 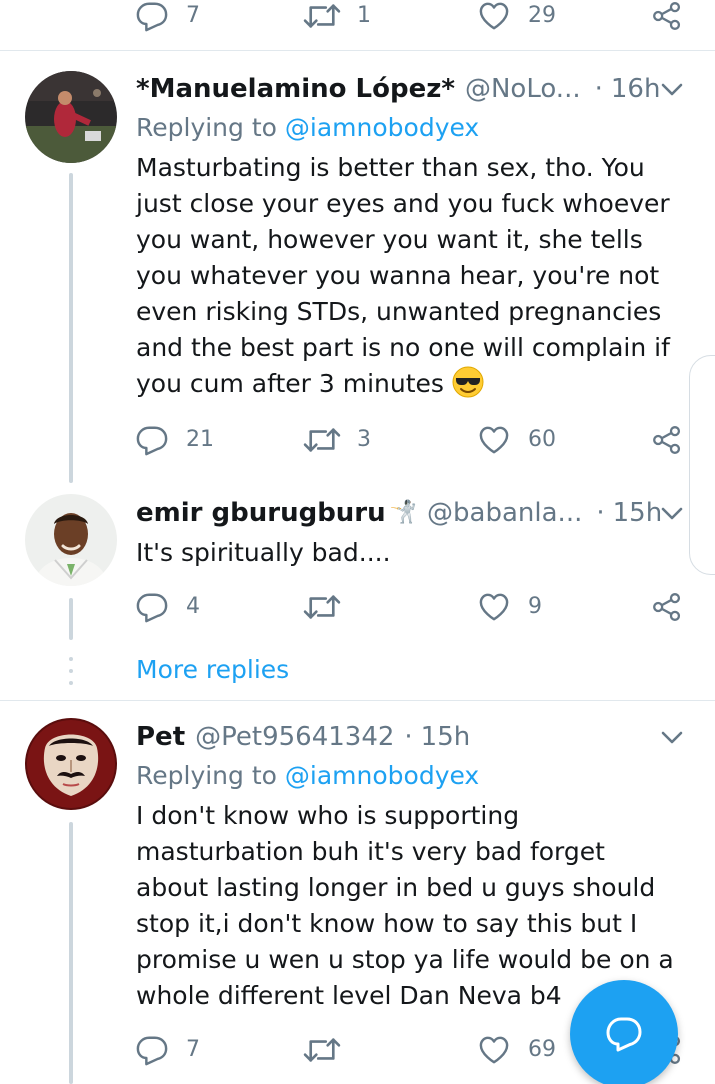 What do you see at coordinates (542, 439) in the screenshot?
I see `like-count: 60` at bounding box center [542, 439].